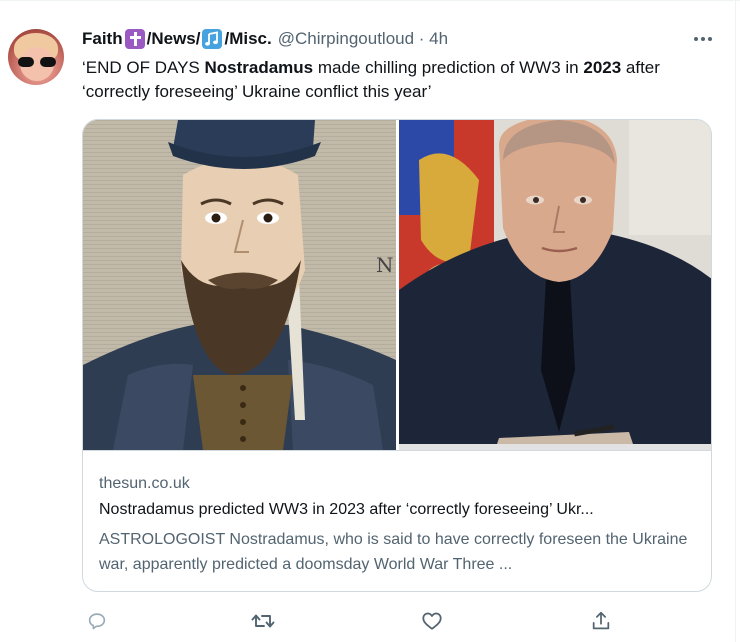  Describe the element at coordinates (703, 39) in the screenshot. I see `more-options-icon` at that location.